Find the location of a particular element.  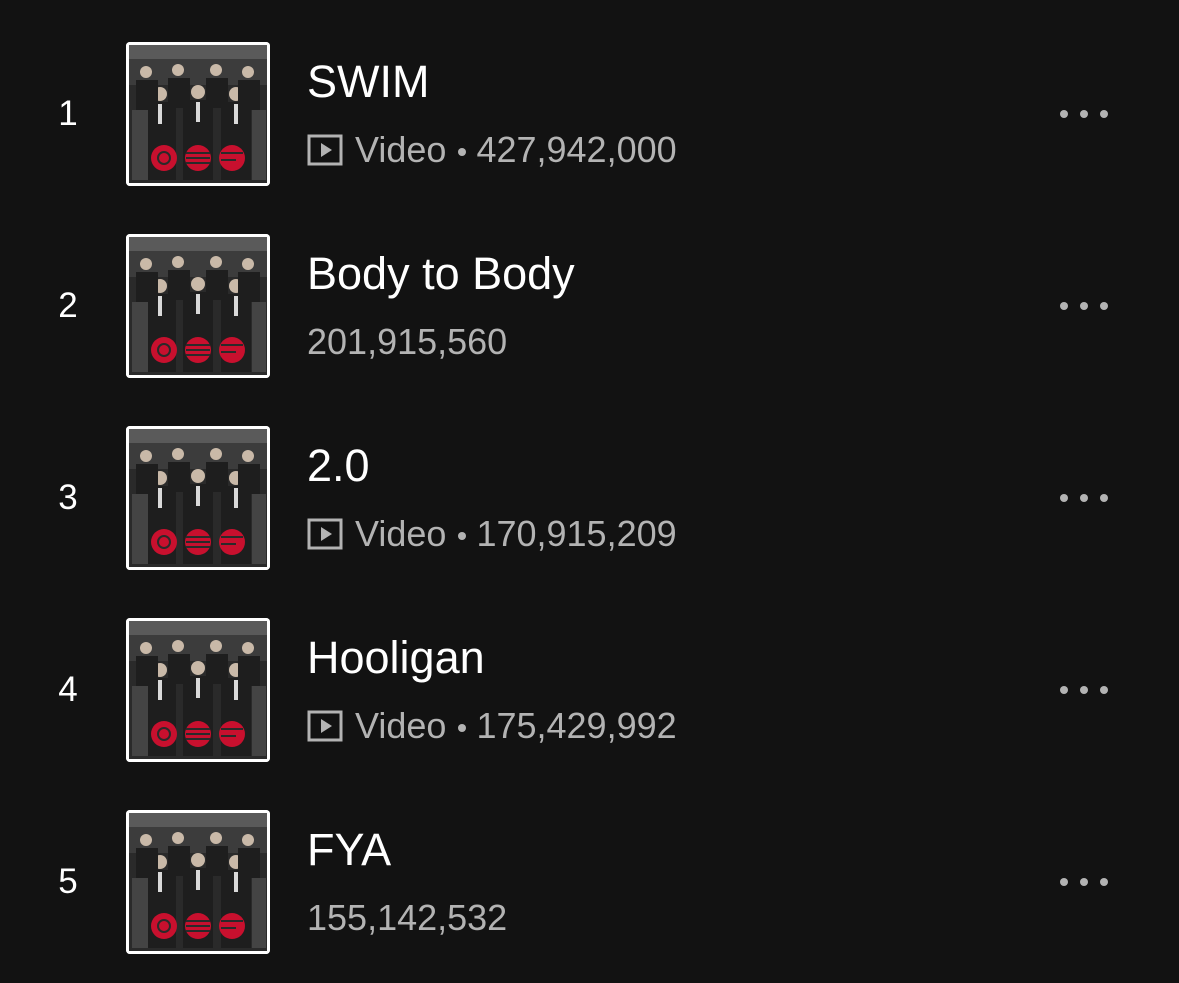

track-title: Body to Body is located at coordinates (441, 274).